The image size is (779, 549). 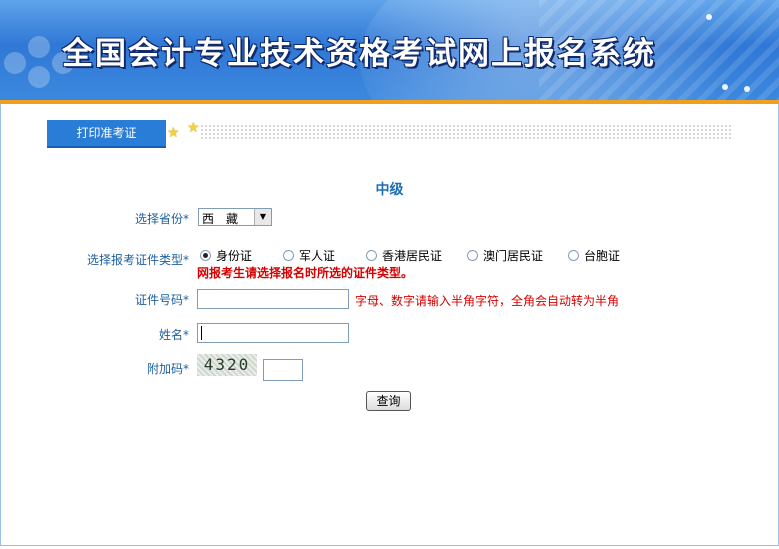 I want to click on query-button: 查询, so click(x=388, y=401).